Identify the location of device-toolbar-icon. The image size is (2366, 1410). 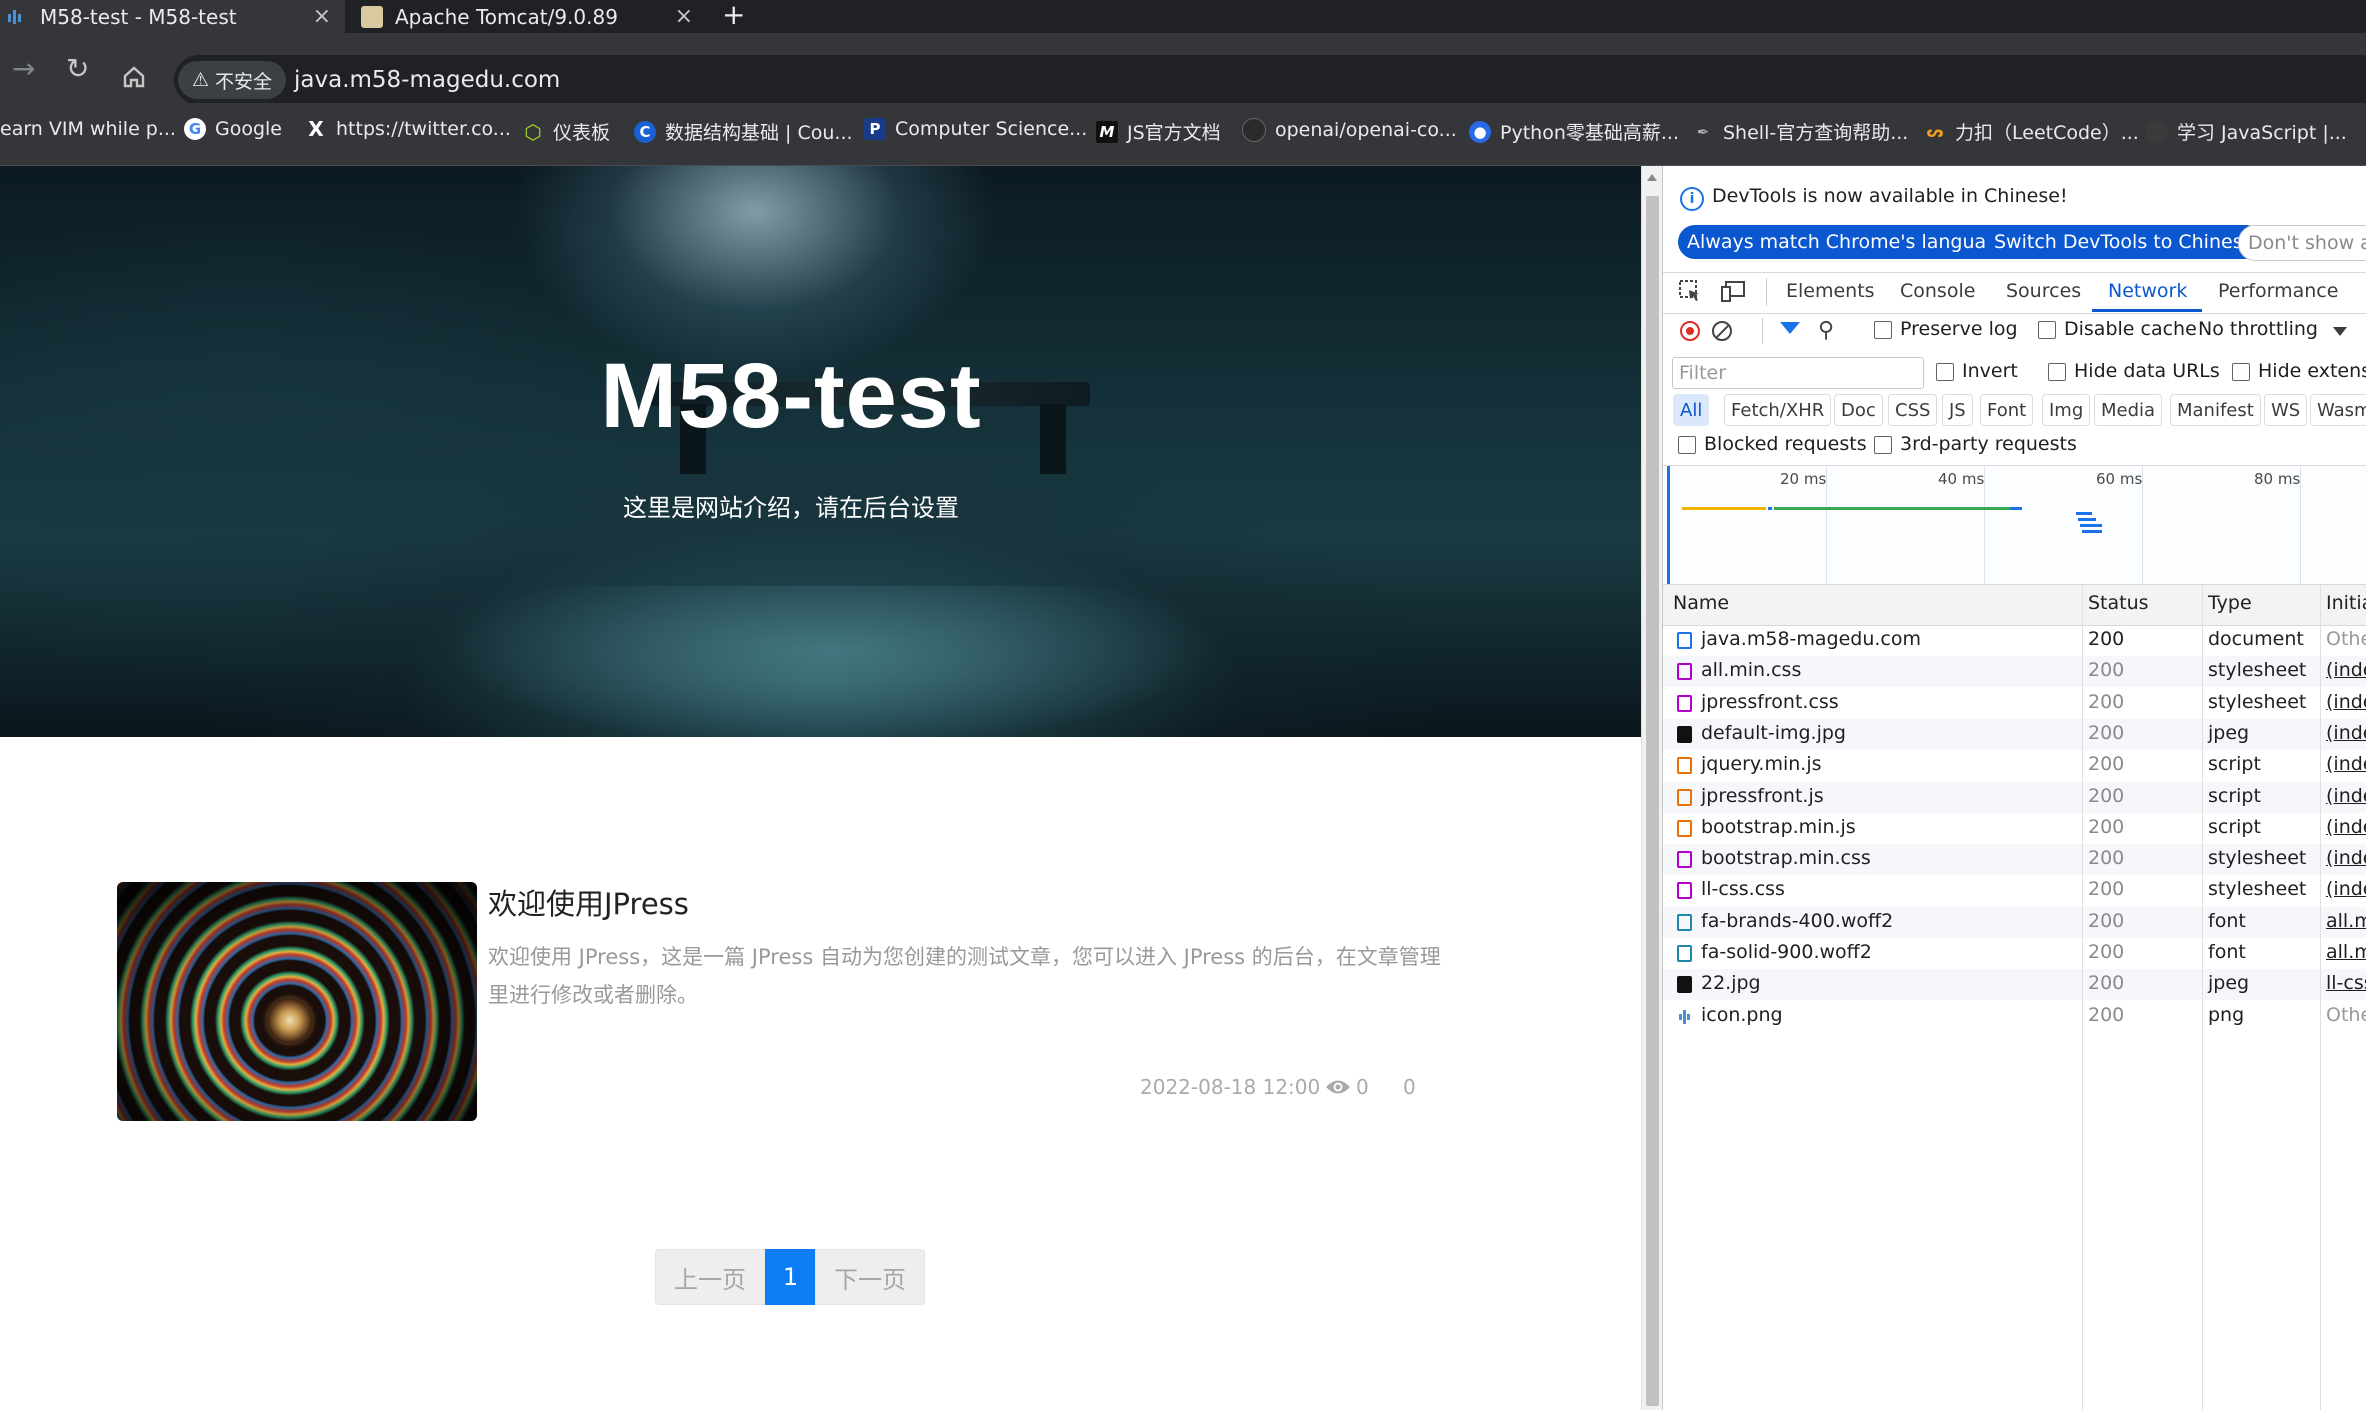
(1733, 293).